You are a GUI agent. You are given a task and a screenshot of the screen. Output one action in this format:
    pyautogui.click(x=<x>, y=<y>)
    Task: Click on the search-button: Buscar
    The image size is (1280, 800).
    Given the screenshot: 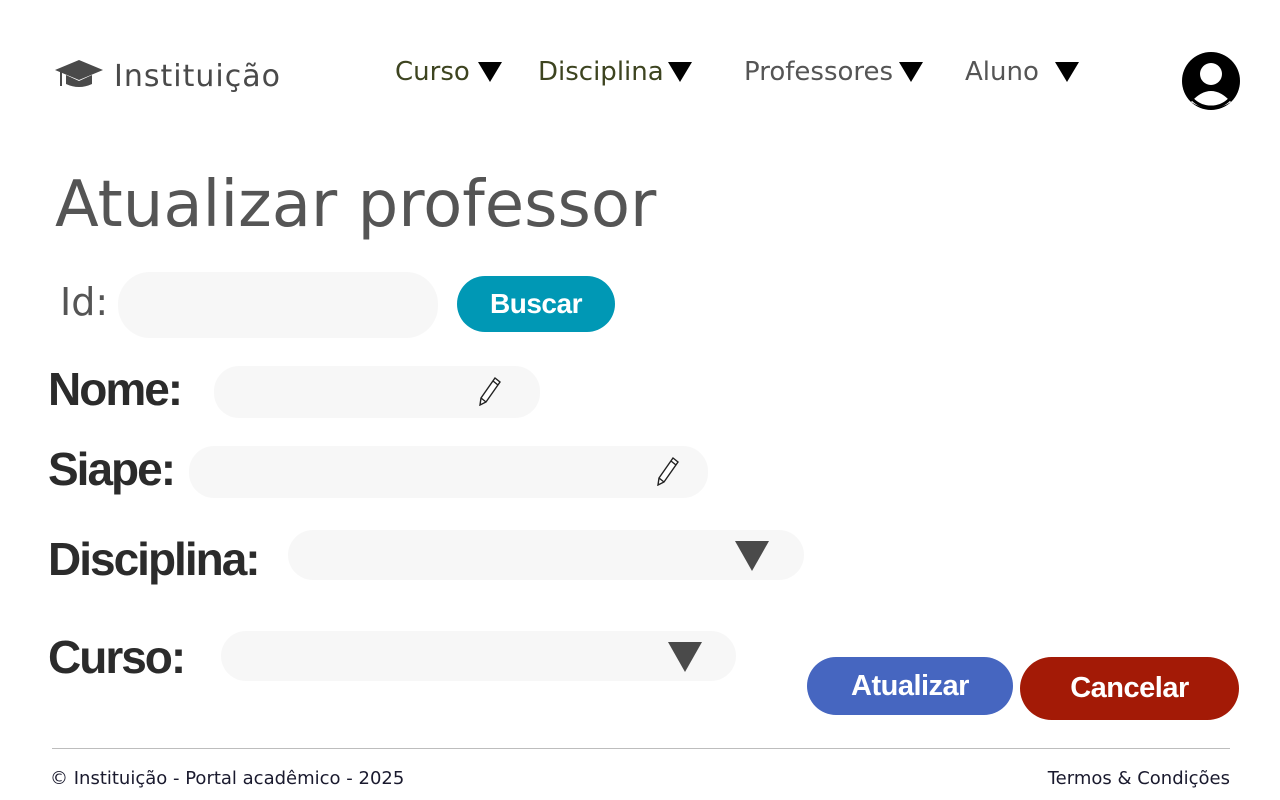 What is the action you would take?
    pyautogui.click(x=536, y=304)
    